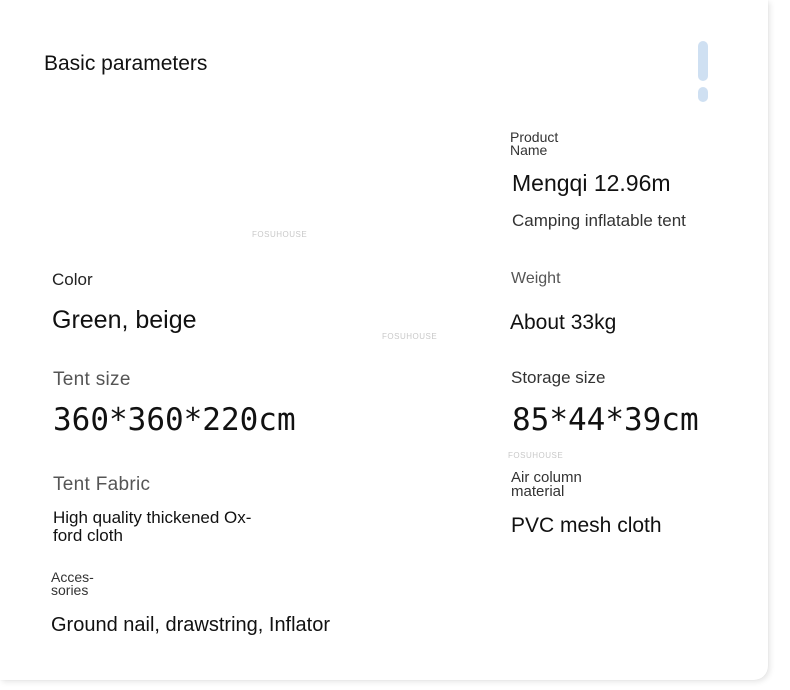 This screenshot has width=790, height=690. What do you see at coordinates (70, 590) in the screenshot?
I see `accessories-label-line2: sories` at bounding box center [70, 590].